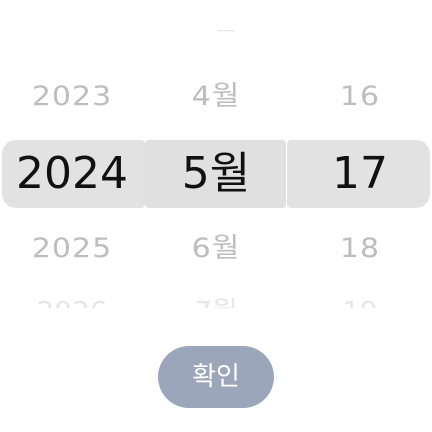 This screenshot has height=432, width=432. I want to click on month-option-far-above: 3월, so click(216, 36).